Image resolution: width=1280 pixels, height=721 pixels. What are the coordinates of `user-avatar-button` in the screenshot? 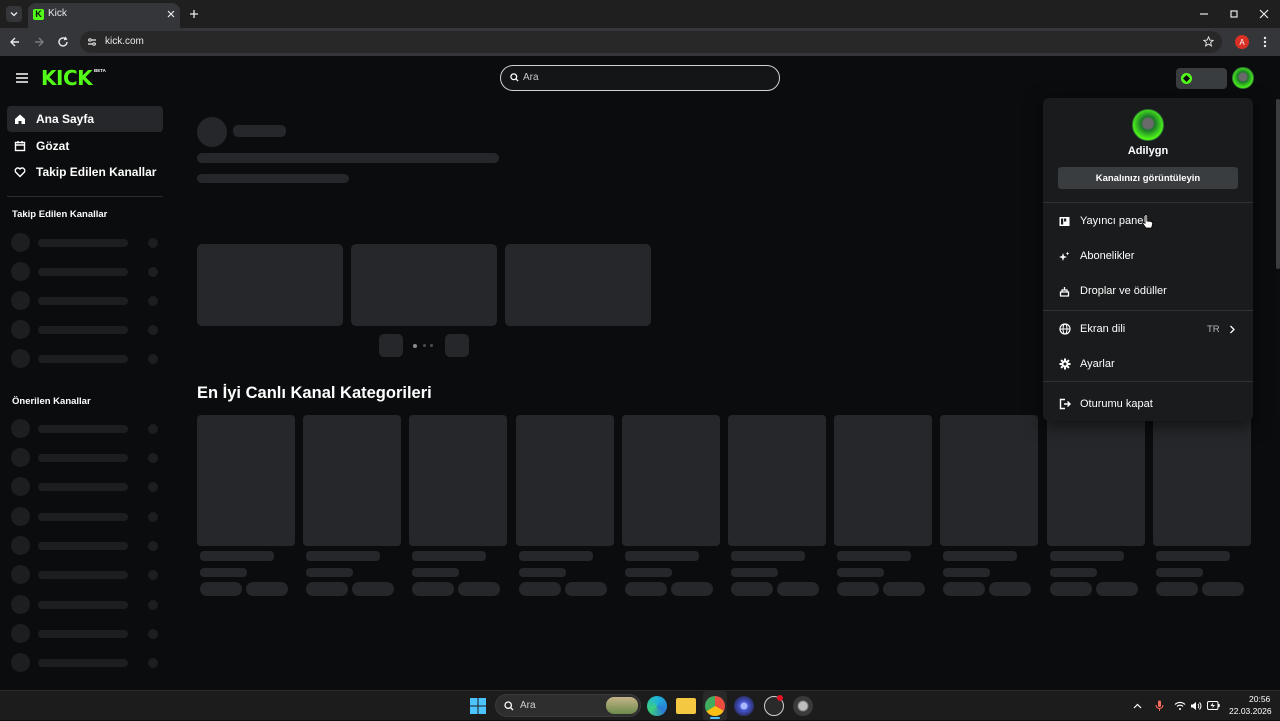 It's located at (1243, 78).